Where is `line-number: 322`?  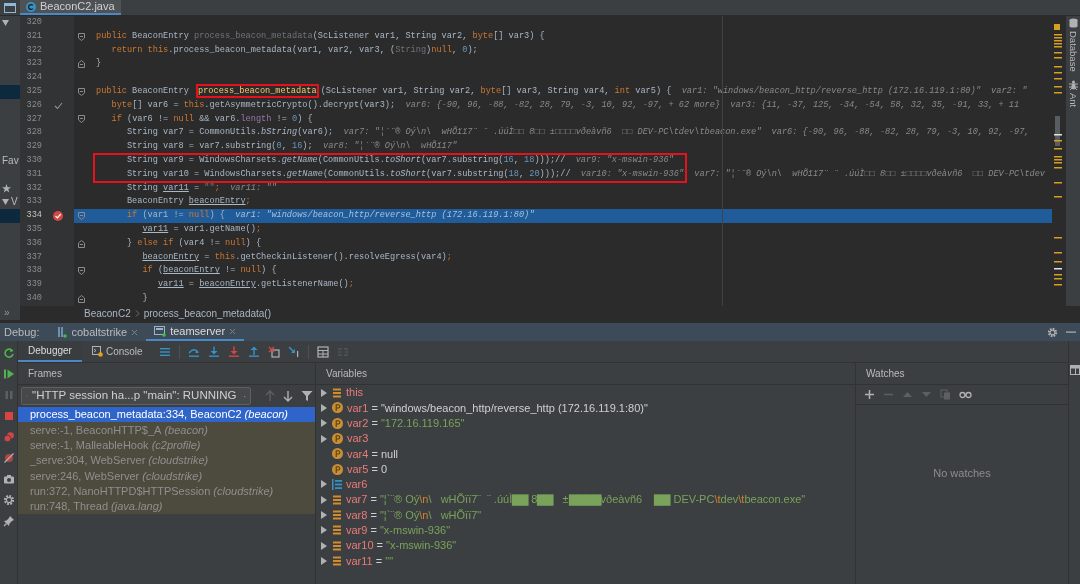
line-number: 322 is located at coordinates (33, 50).